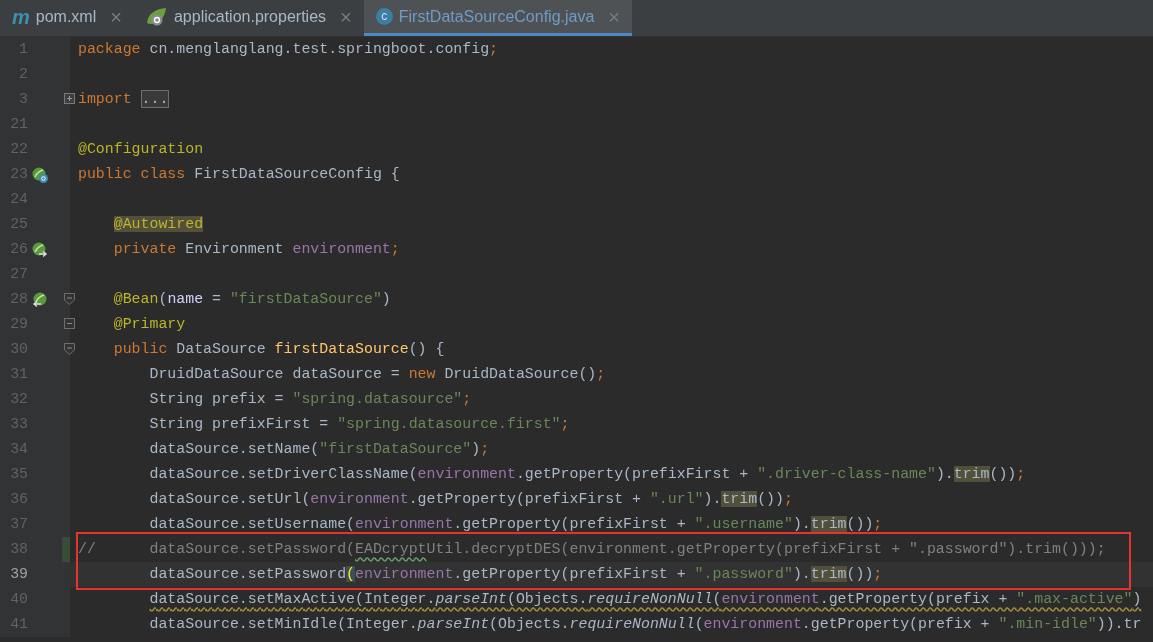 The height and width of the screenshot is (642, 1153). What do you see at coordinates (515, 525) in the screenshot?
I see `code-line: dataSource.setUsername(environment.getProperty(prefixFirst + ".username").trim());` at bounding box center [515, 525].